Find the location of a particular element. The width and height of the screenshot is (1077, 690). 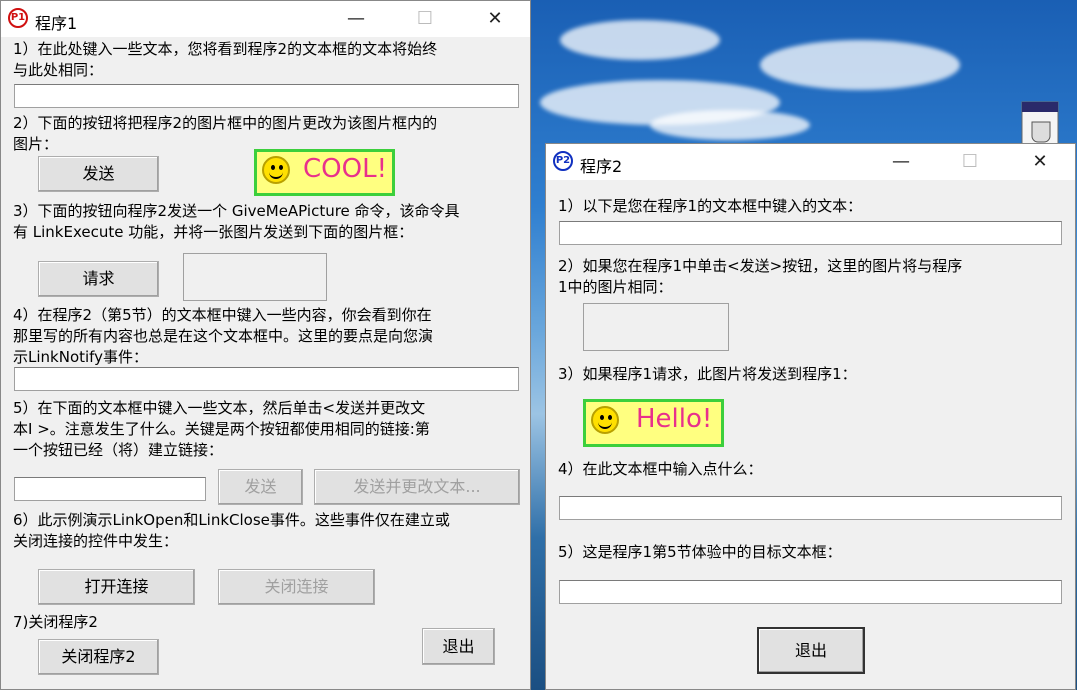

exit-button: 退出 is located at coordinates (458, 646).